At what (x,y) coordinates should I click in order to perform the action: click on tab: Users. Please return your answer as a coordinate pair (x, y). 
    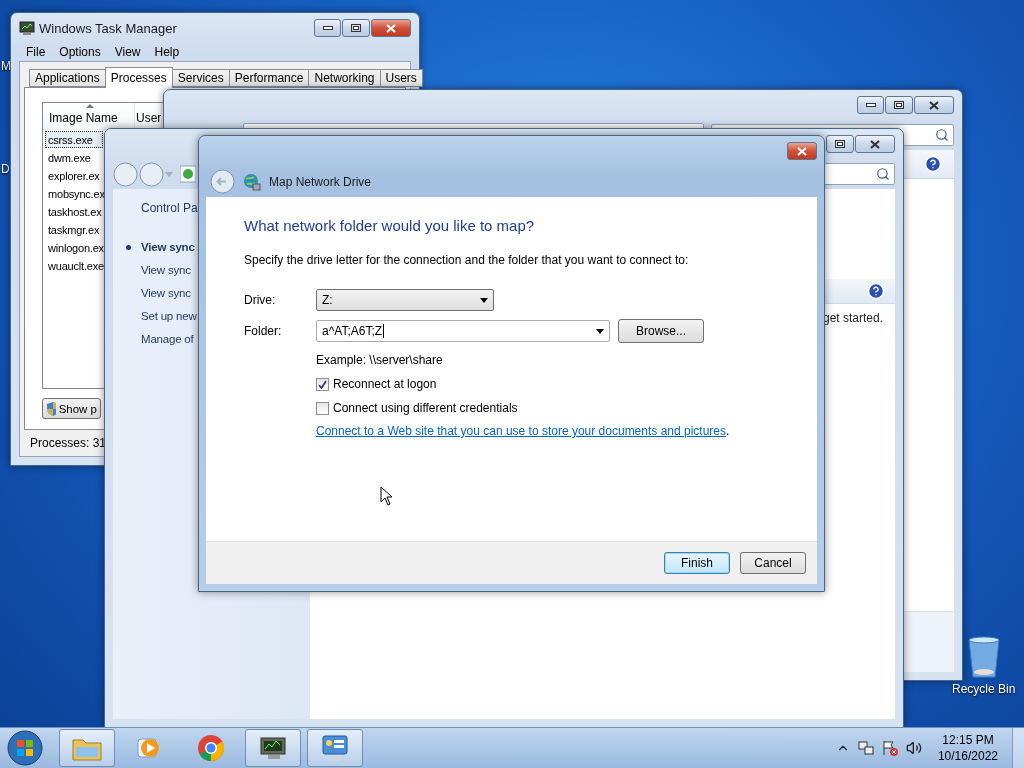
    Looking at the image, I should click on (401, 78).